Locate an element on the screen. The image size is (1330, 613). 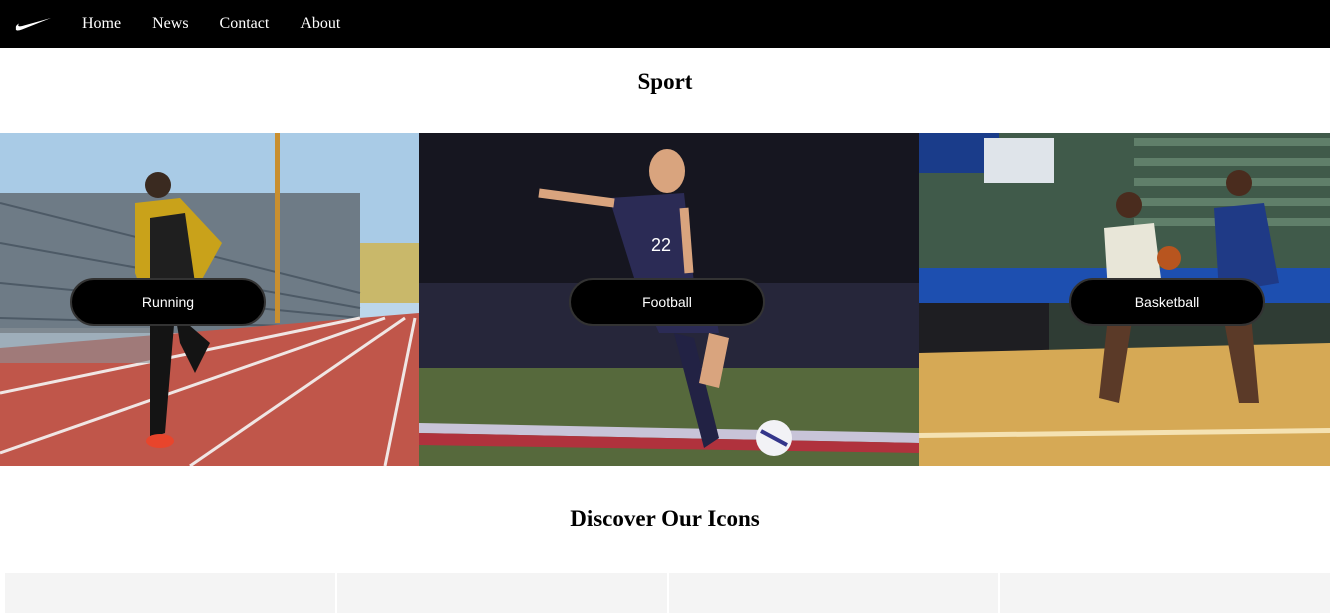
nav-link-contact: Contact is located at coordinates (245, 24).